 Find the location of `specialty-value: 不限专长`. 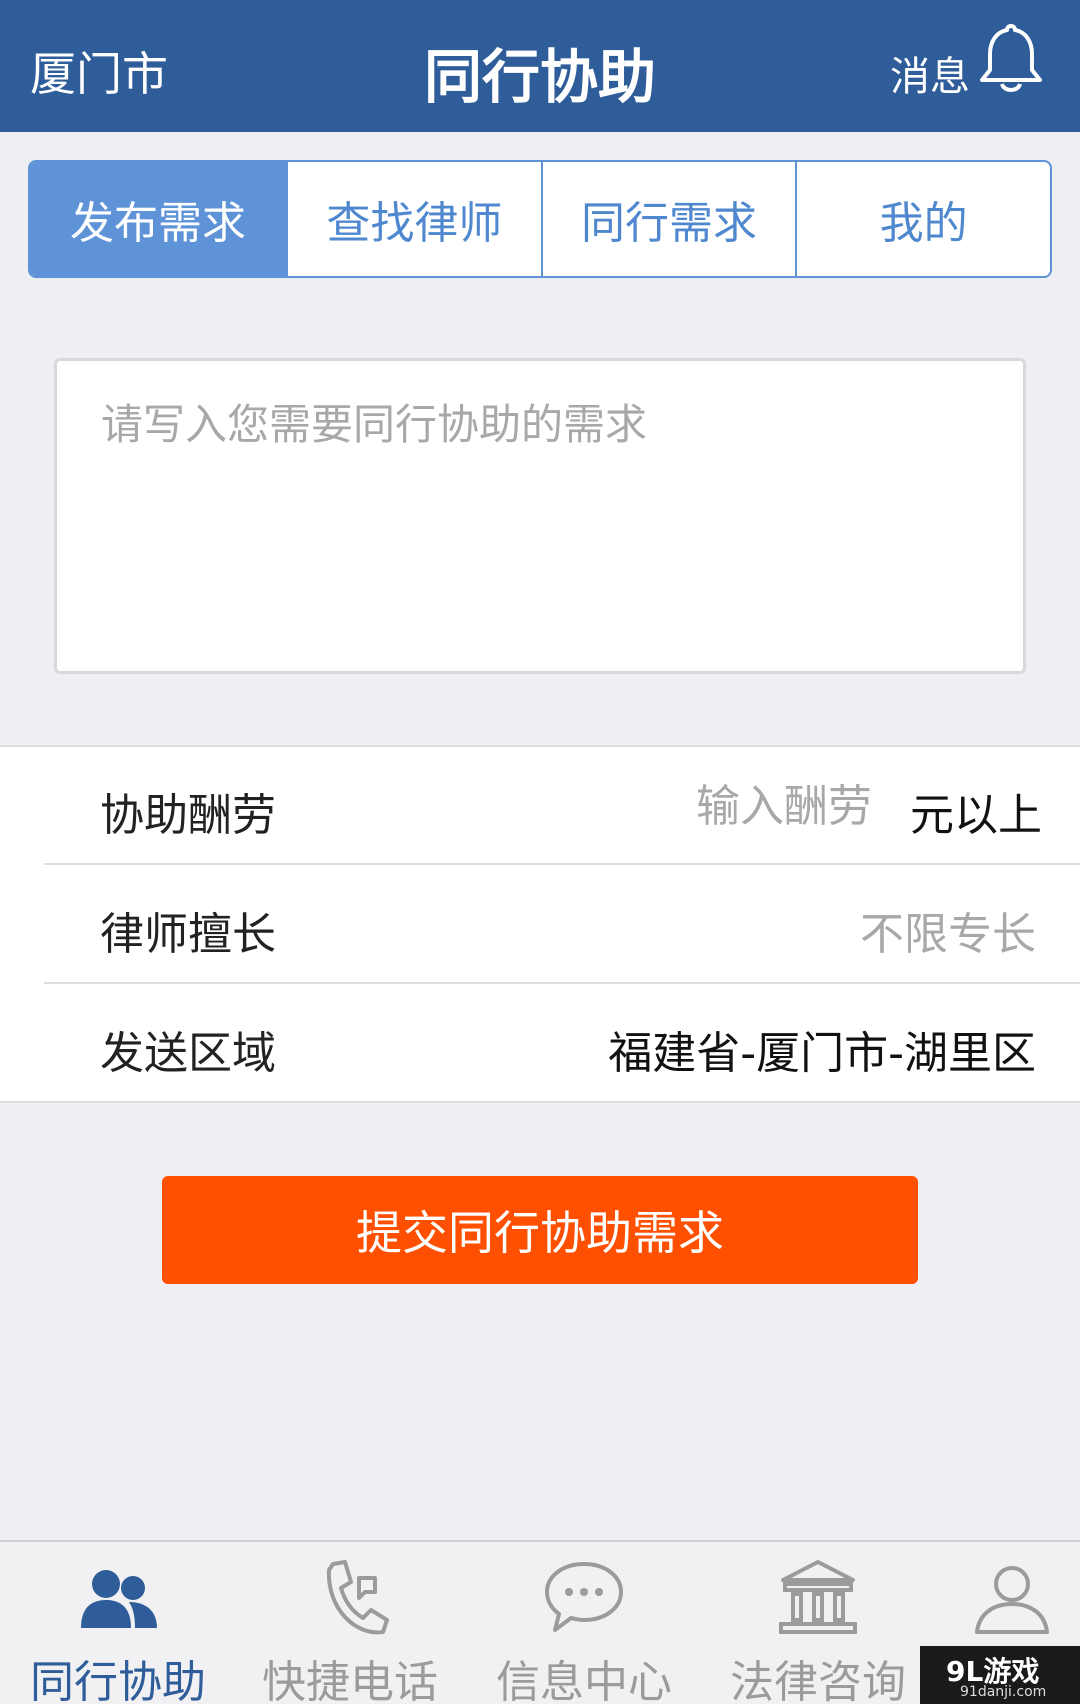

specialty-value: 不限专长 is located at coordinates (948, 930).